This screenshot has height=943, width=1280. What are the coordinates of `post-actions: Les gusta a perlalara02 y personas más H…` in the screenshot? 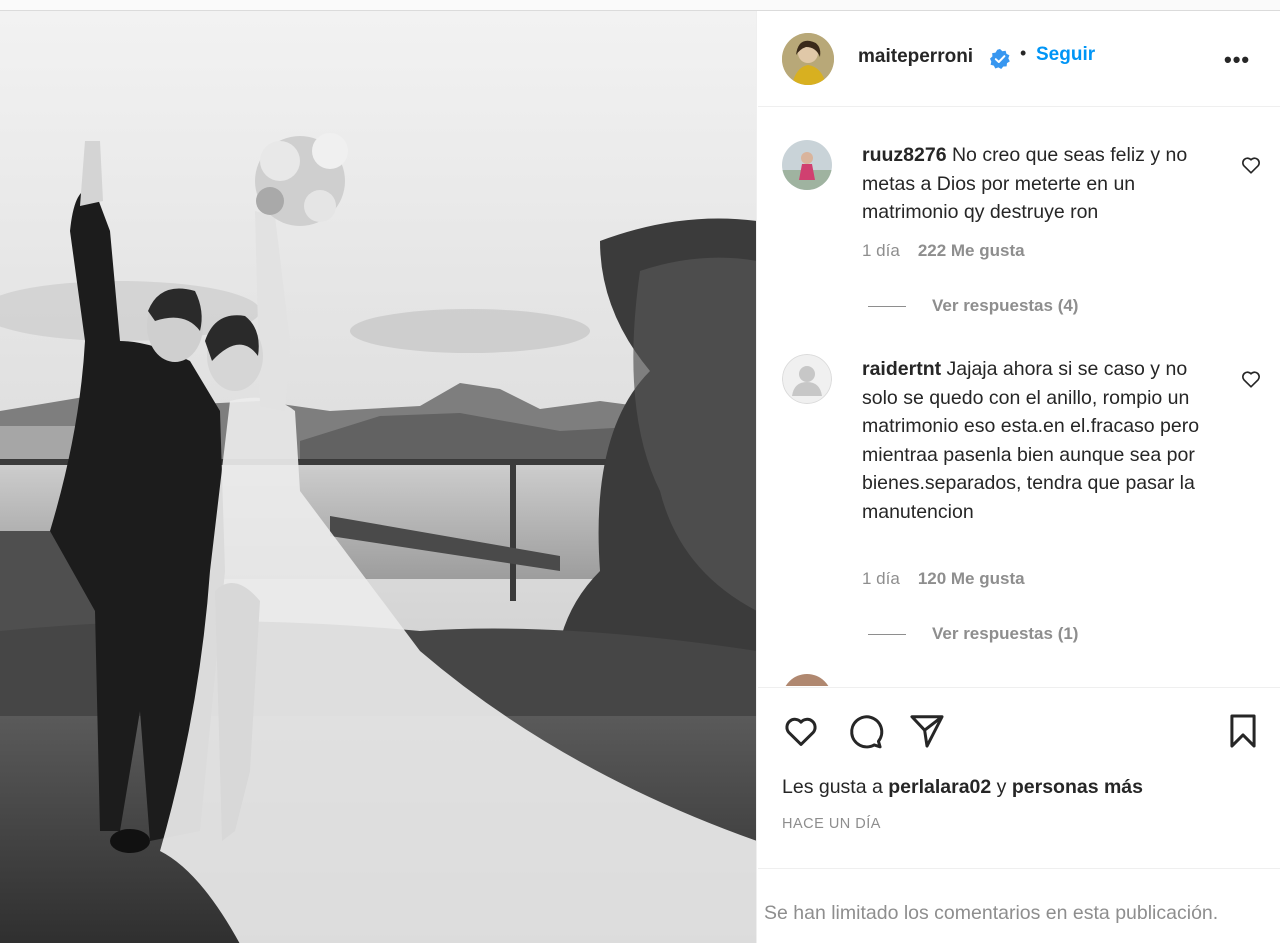 It's located at (1019, 815).